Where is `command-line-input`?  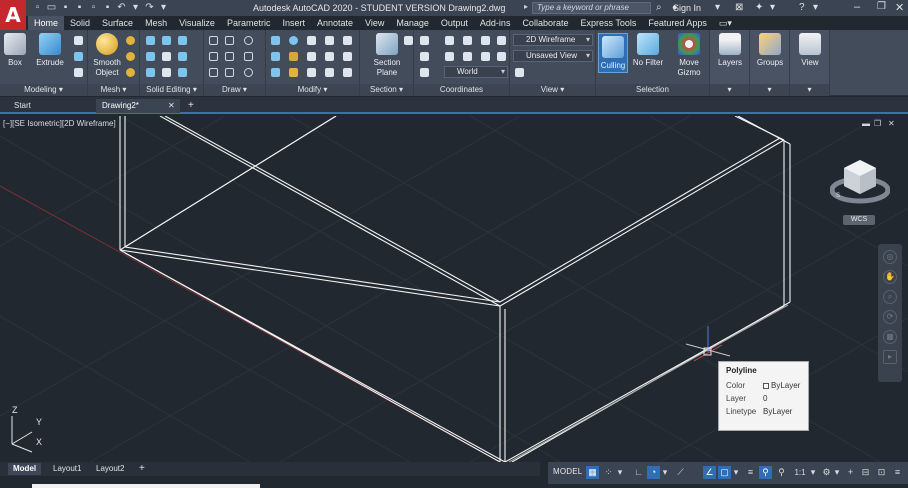 command-line-input is located at coordinates (146, 486).